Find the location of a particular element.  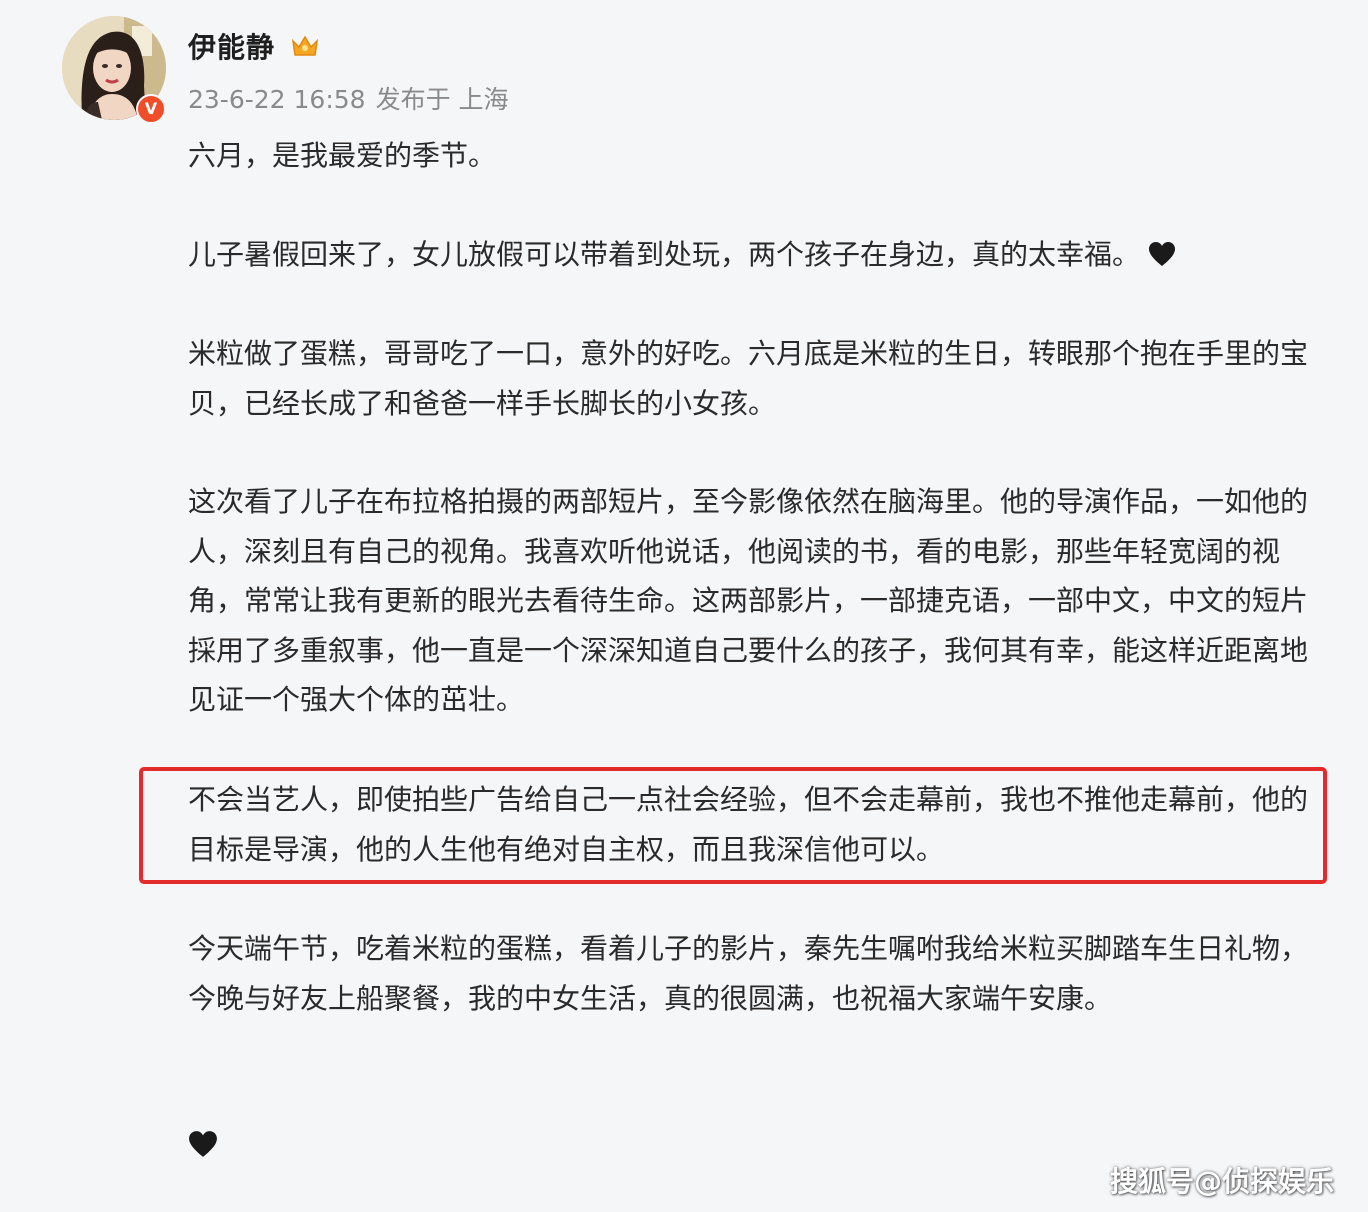

verified-badge: V is located at coordinates (151, 109).